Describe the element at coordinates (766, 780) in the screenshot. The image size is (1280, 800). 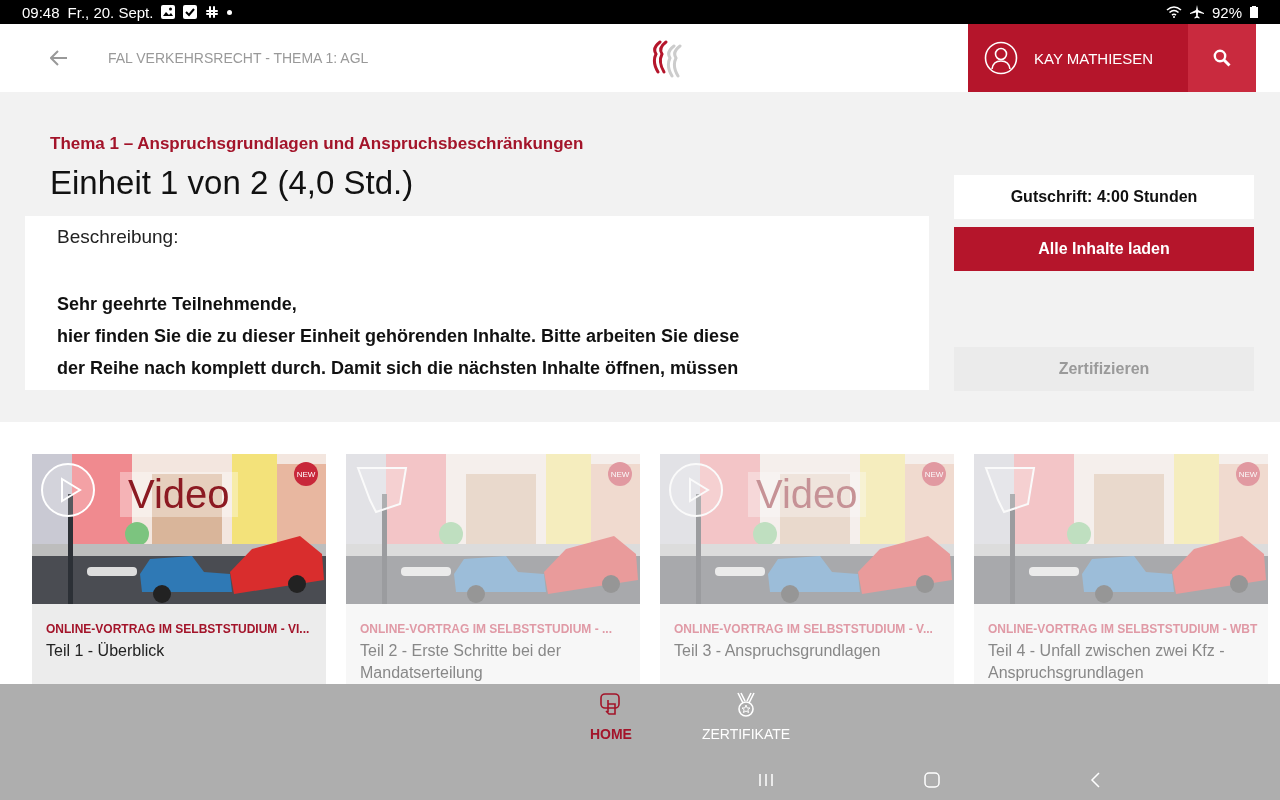
I see `recent-apps-icon` at that location.